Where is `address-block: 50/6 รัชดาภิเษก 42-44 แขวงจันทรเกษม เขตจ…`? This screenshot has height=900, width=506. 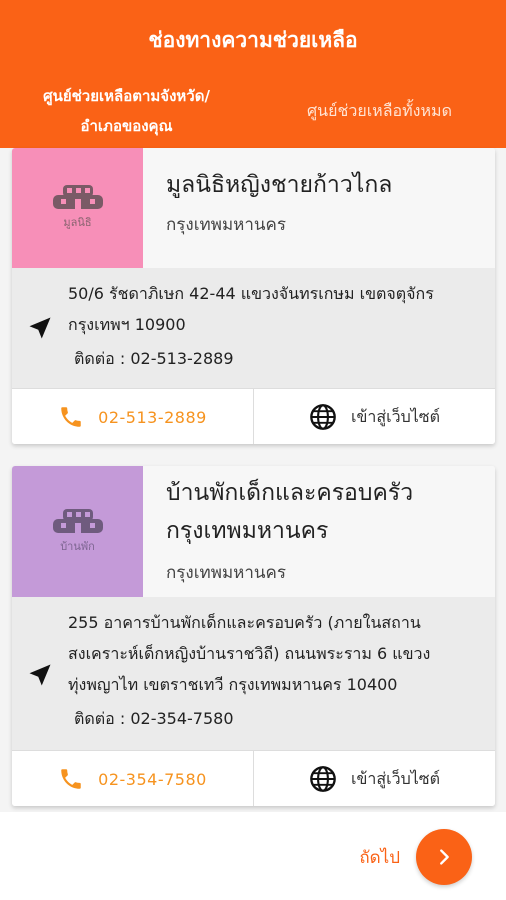 address-block: 50/6 รัชดาภิเษก 42-44 แขวงจันทรเกษม เขตจ… is located at coordinates (253, 328).